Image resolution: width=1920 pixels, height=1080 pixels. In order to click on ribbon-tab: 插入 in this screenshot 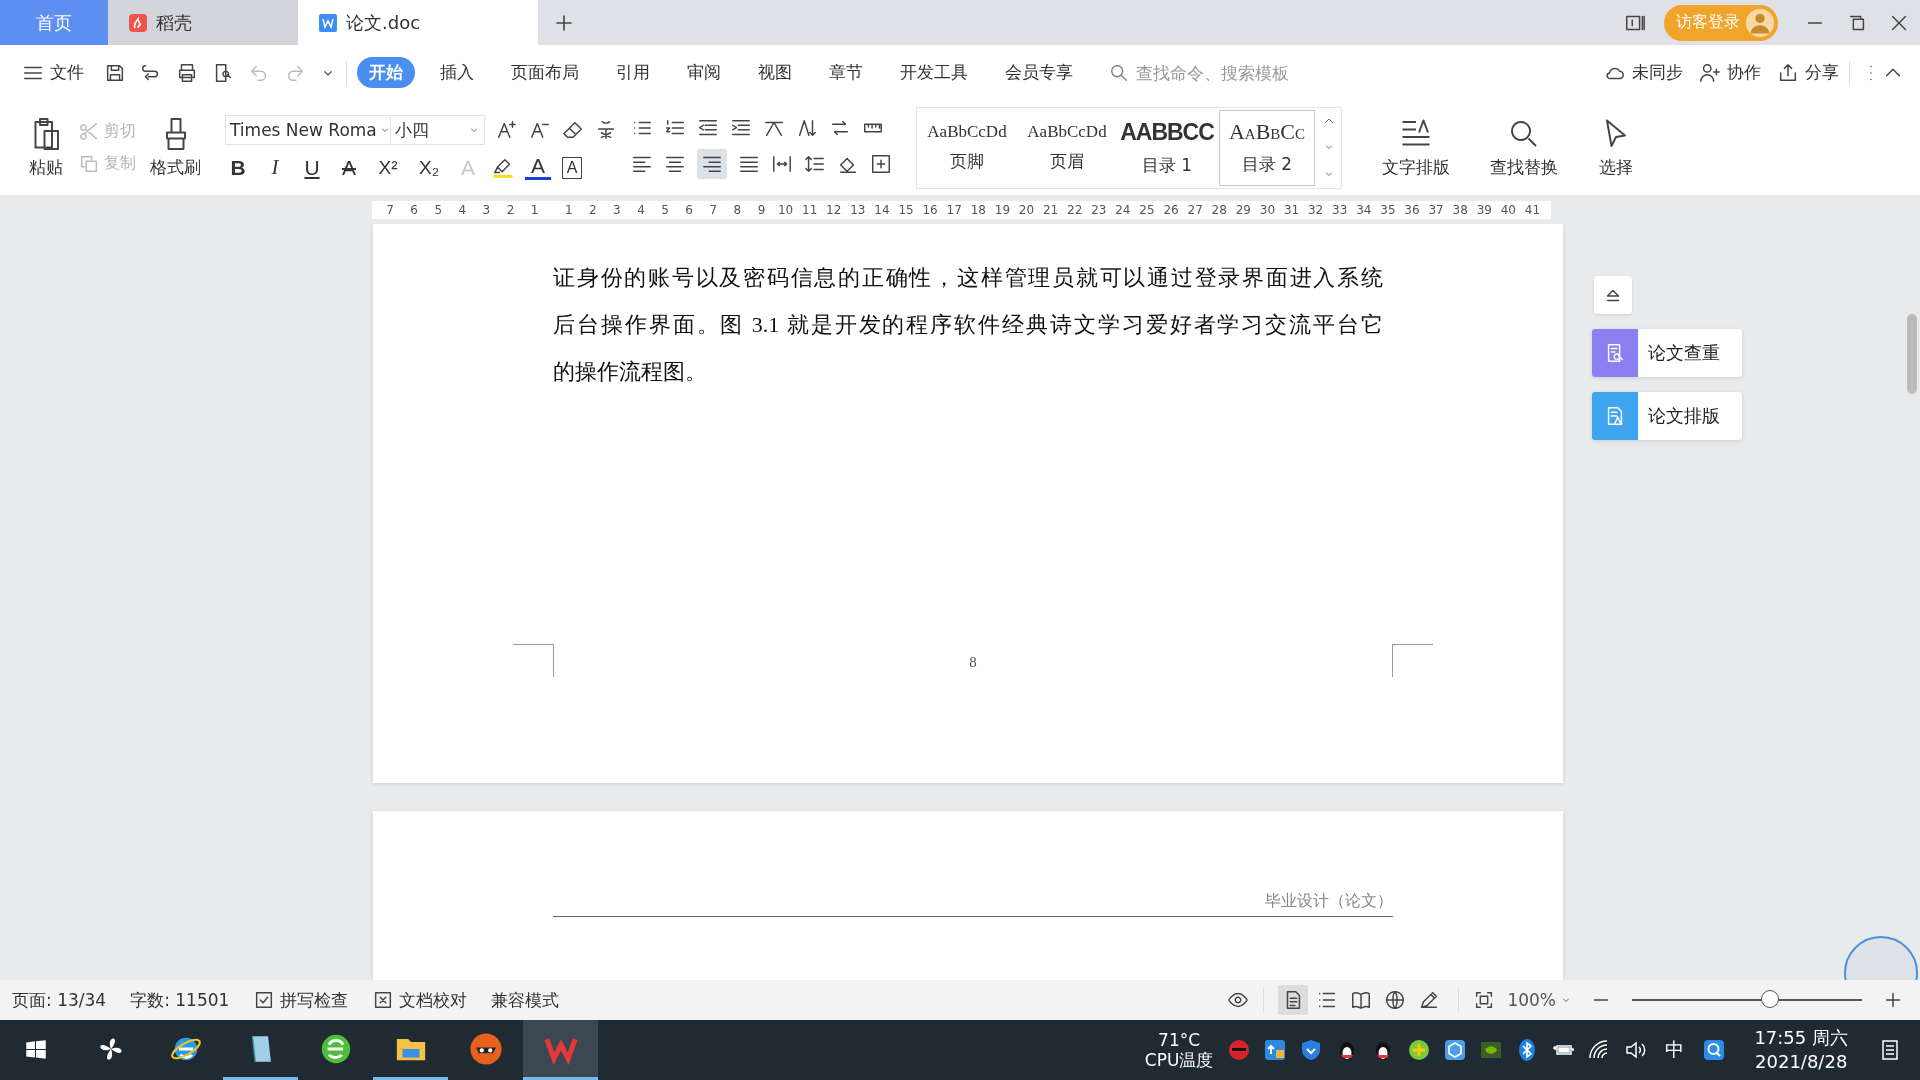, I will do `click(457, 72)`.